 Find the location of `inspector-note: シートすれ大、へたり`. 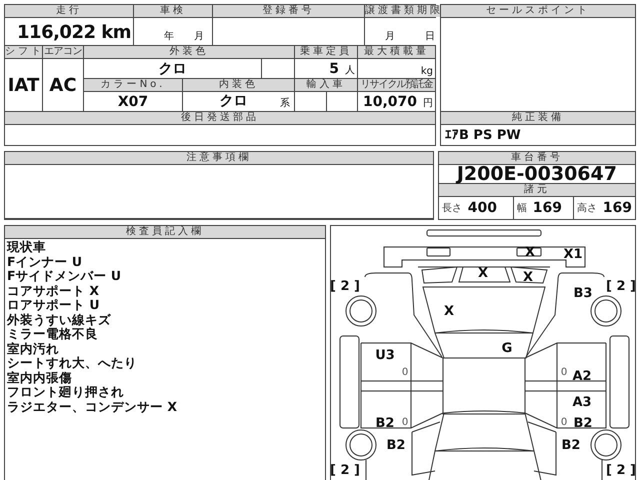

inspector-note: シートすれ大、へたり is located at coordinates (72, 363).